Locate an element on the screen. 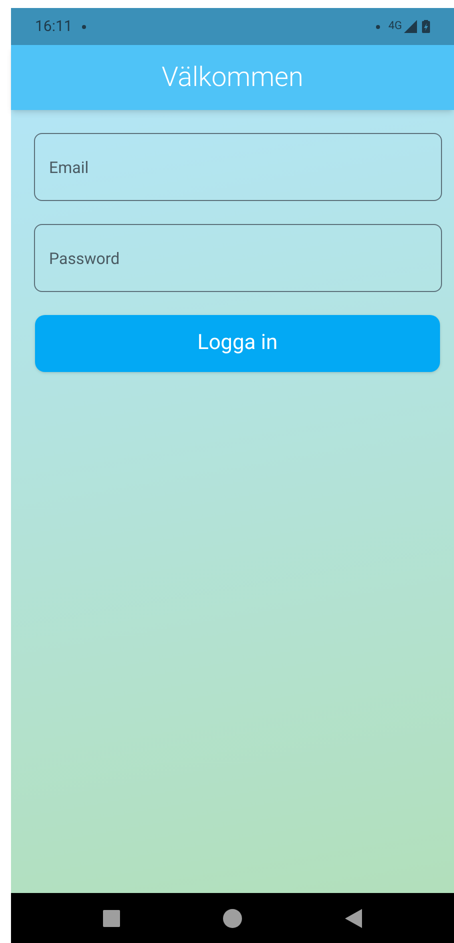 This screenshot has width=454, height=943. login-button: Logga in is located at coordinates (237, 343).